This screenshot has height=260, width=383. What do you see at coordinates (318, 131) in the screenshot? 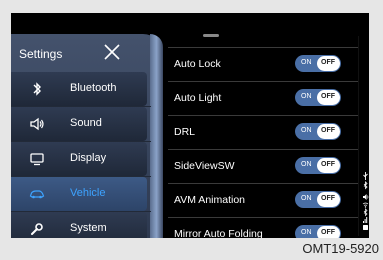
I see `drl-toggle: ON OFF` at bounding box center [318, 131].